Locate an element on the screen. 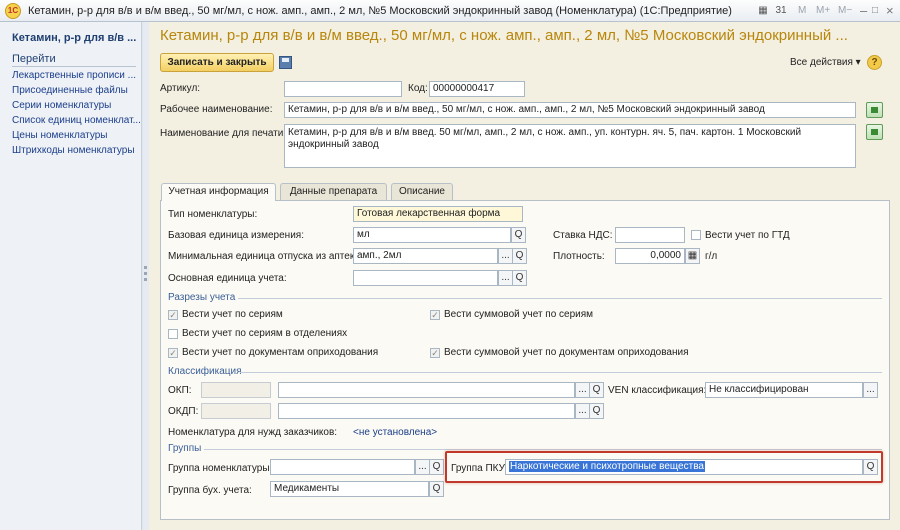 The width and height of the screenshot is (900, 530). min-unit-field: амп., 2мл is located at coordinates (425, 256).